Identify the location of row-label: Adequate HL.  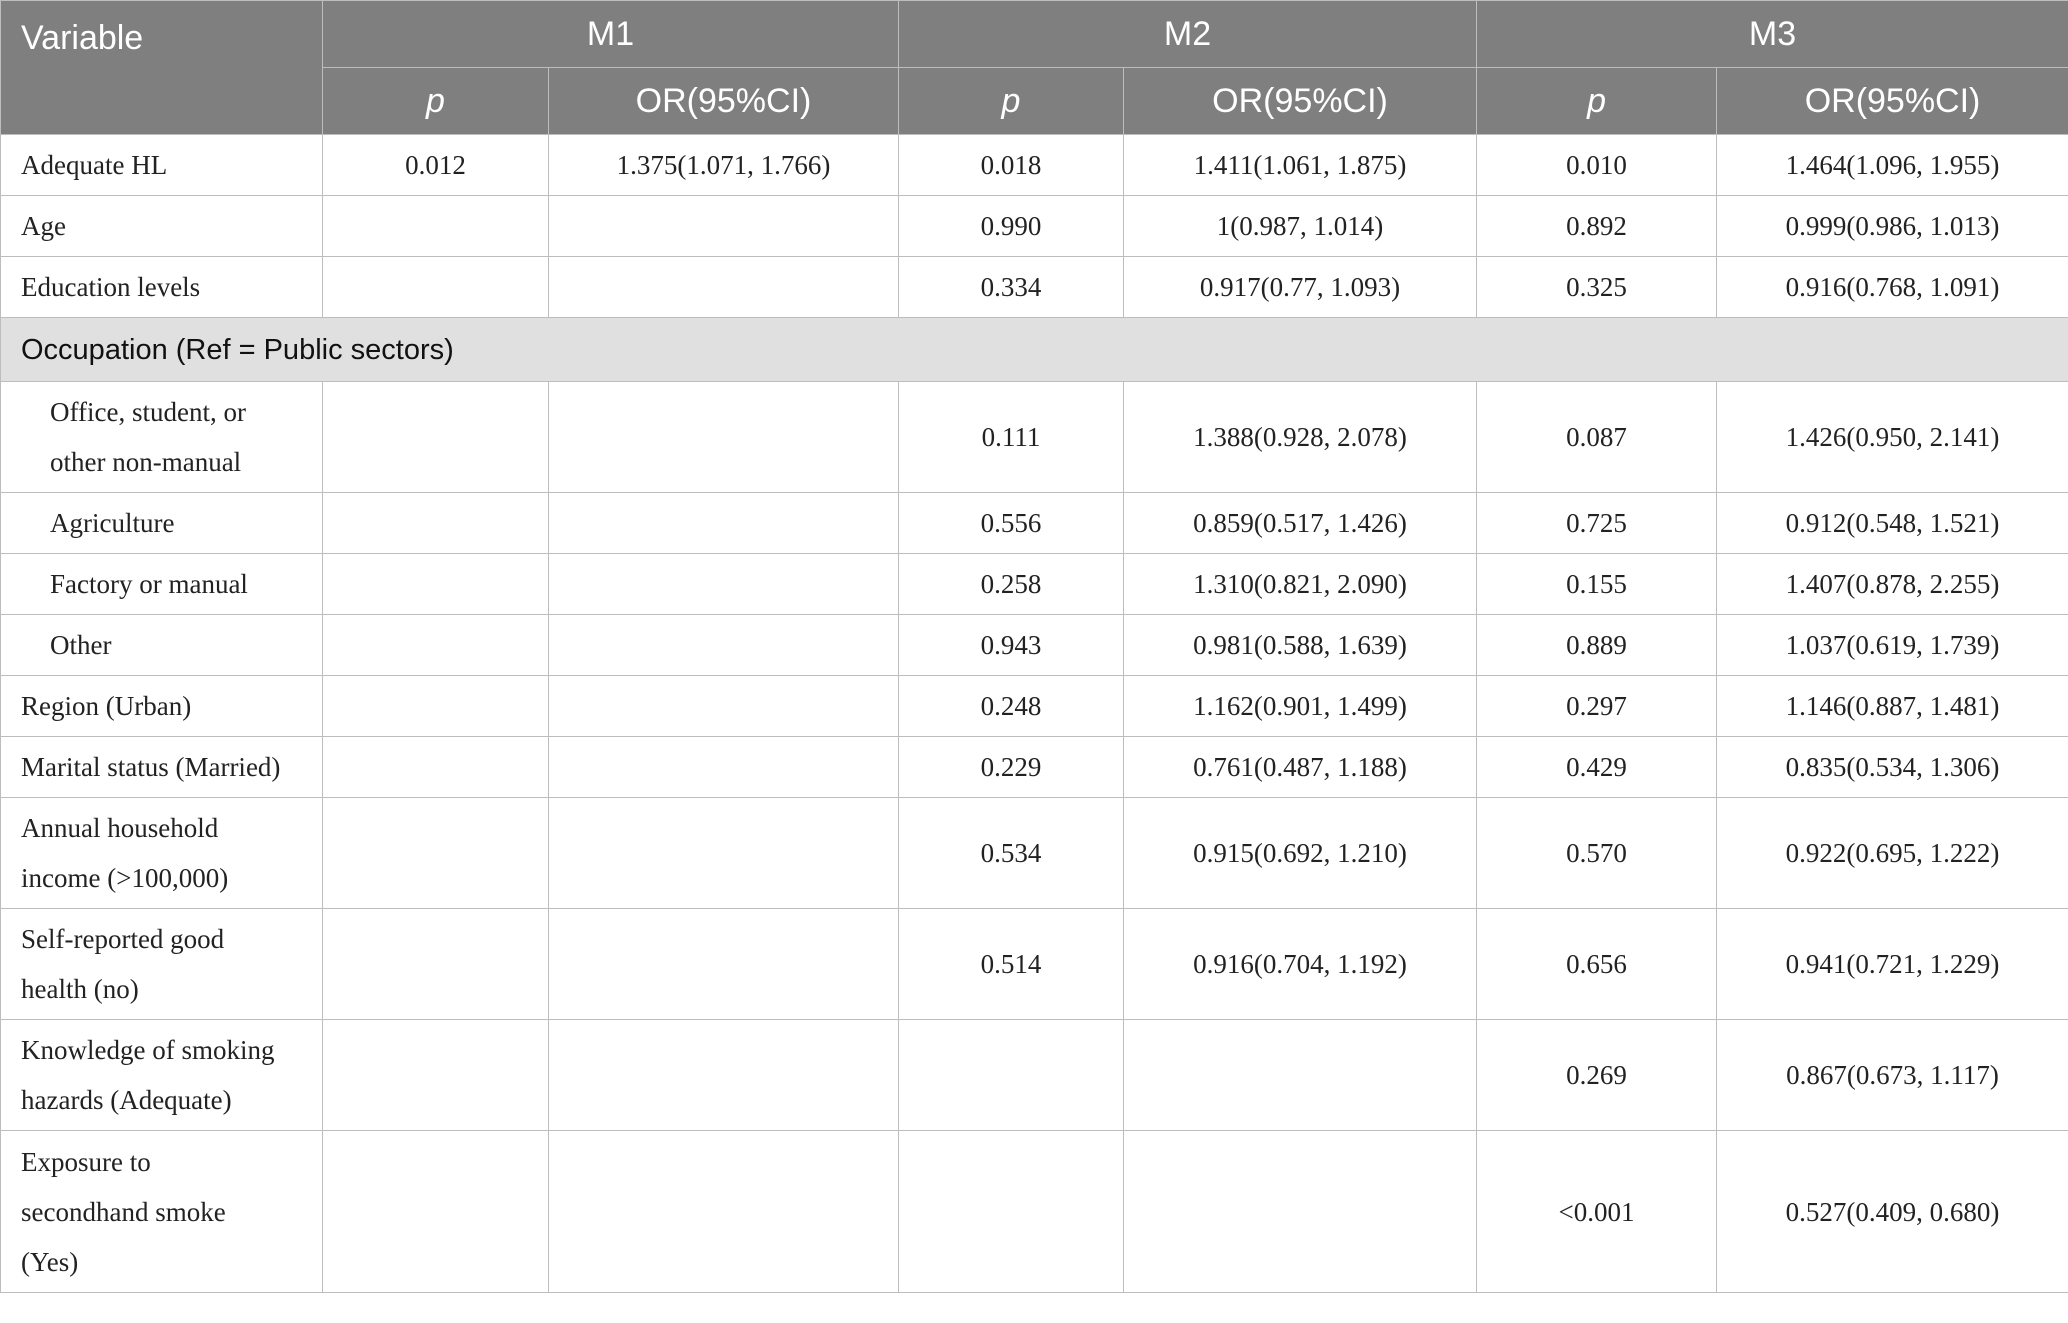
(161, 165).